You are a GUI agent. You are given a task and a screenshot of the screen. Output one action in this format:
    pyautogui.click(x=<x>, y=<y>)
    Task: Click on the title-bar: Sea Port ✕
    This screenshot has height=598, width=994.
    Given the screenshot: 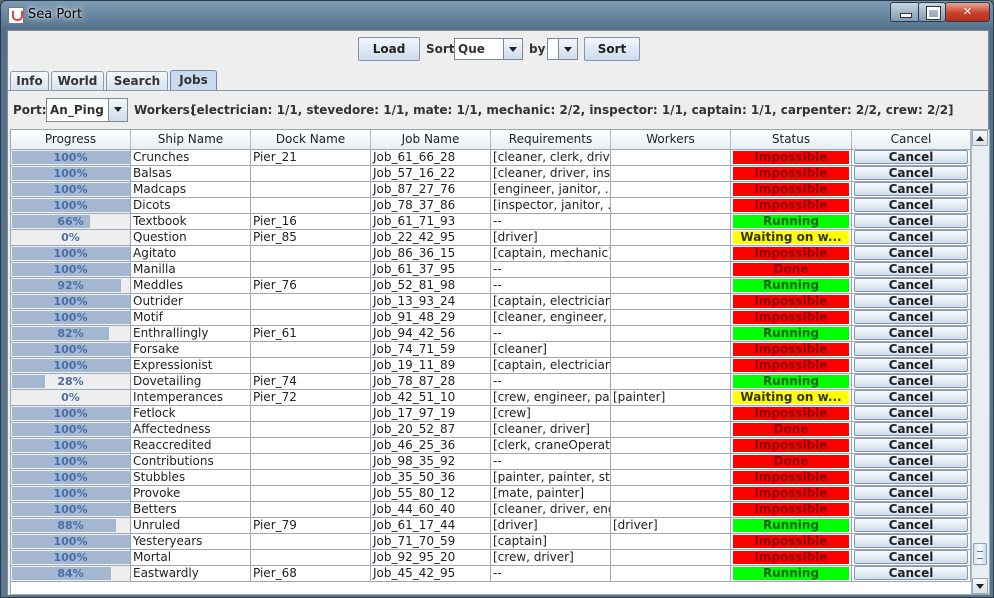 What is the action you would take?
    pyautogui.click(x=497, y=15)
    